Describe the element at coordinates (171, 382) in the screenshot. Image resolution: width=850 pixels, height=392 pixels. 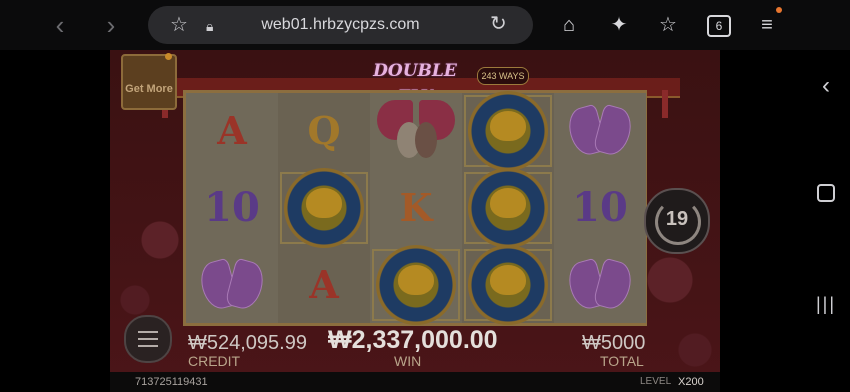
I see `round-id: 713725119431` at that location.